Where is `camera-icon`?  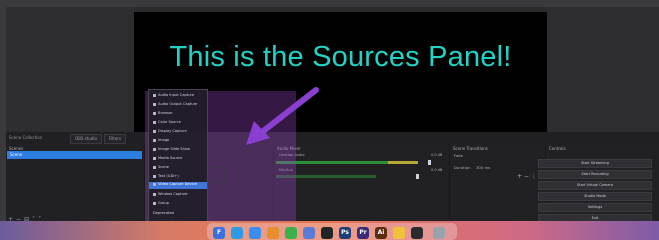
camera-icon is located at coordinates (154, 184).